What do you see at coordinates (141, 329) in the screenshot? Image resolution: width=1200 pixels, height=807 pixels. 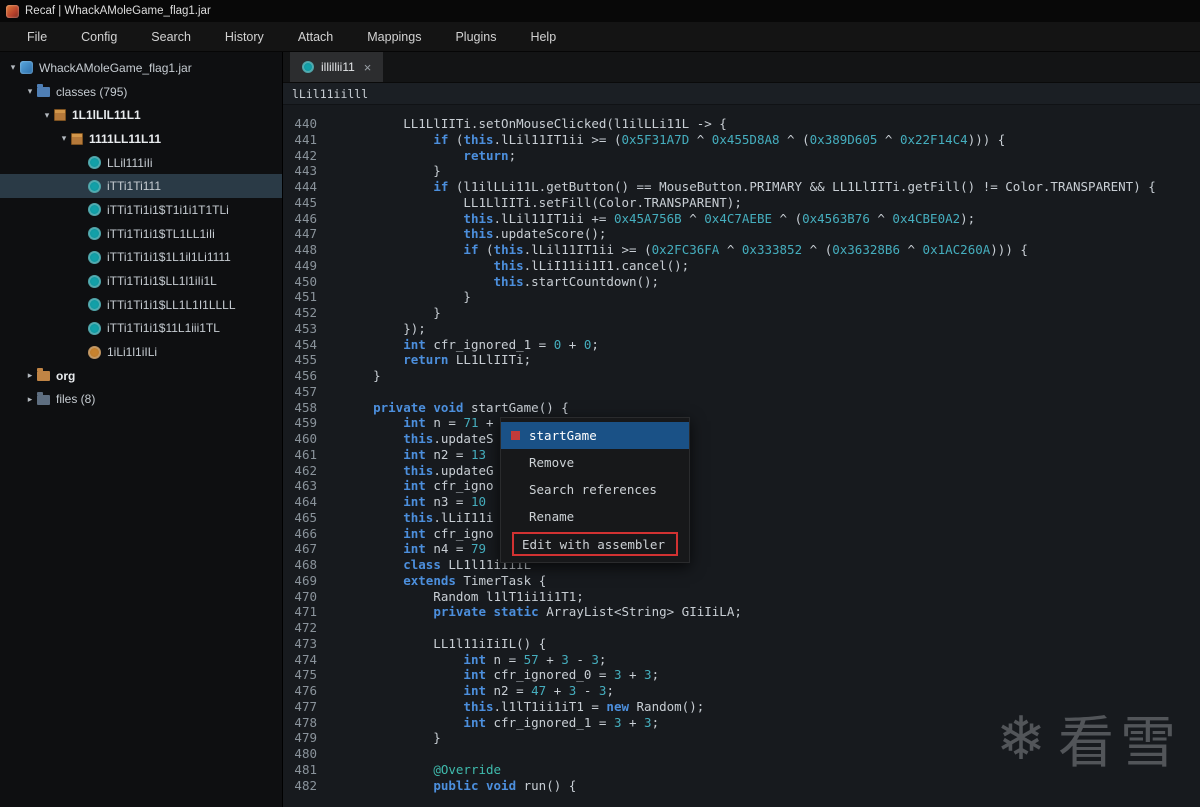 I see `tree-item-itti1ti1i1-11l1iii1tl: iTTi1Ti1i1$11L1iii1TL` at bounding box center [141, 329].